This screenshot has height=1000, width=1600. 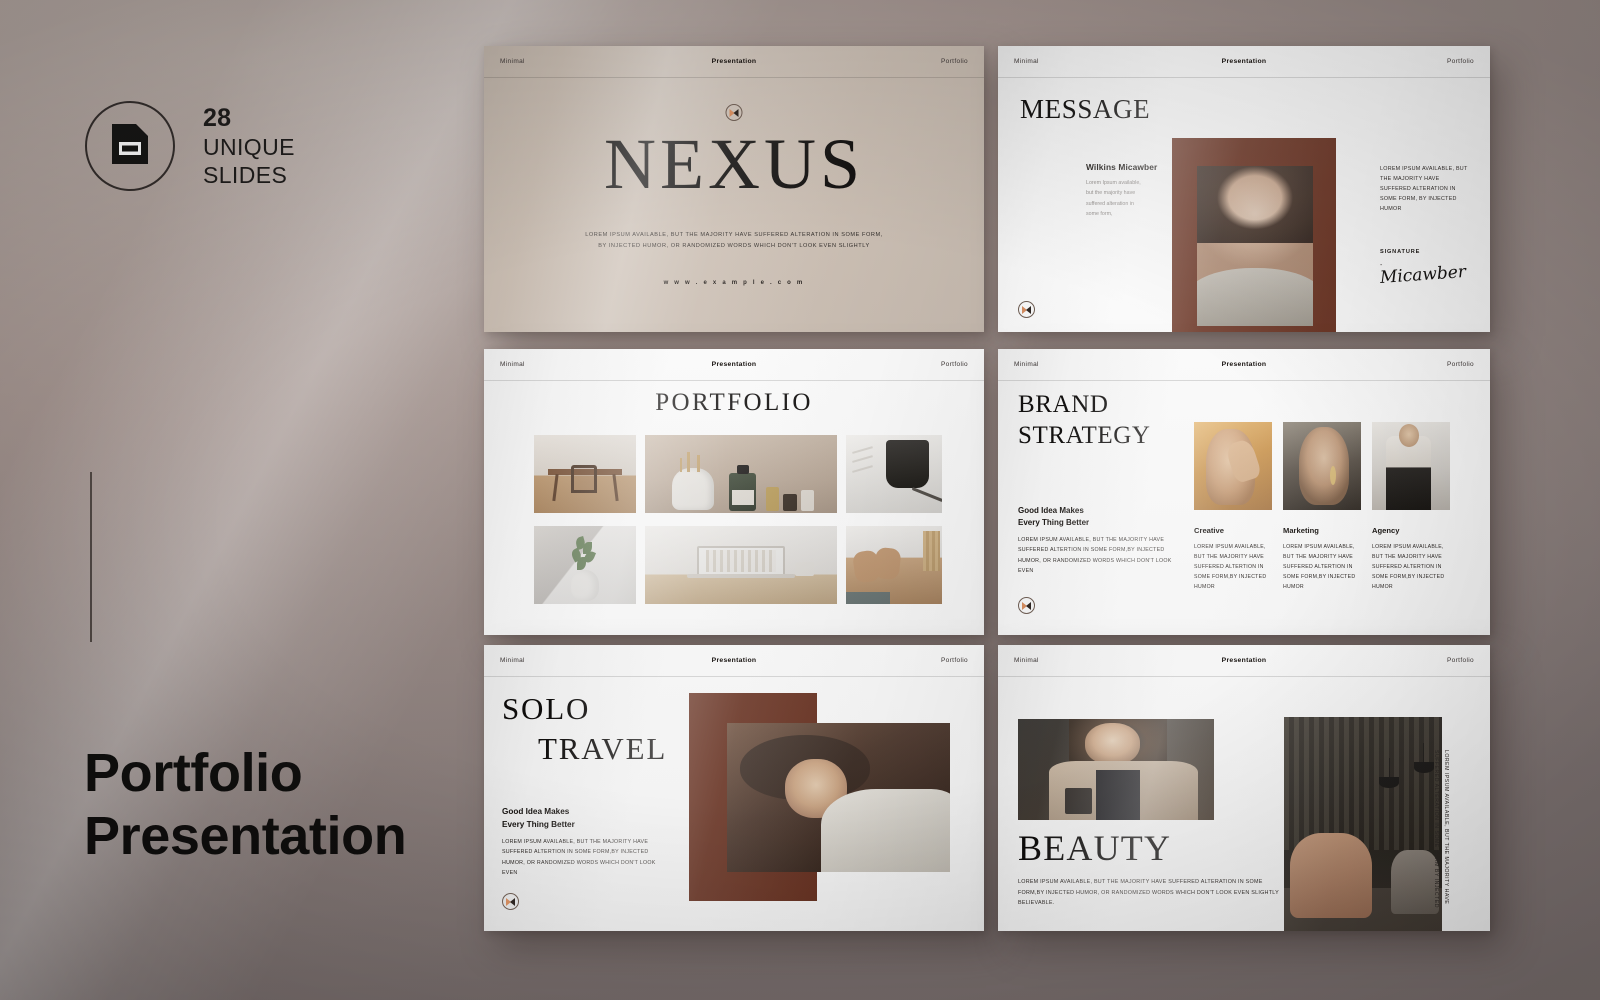 What do you see at coordinates (1122, 167) in the screenshot?
I see `message-author-name: Wilkins Micawber` at bounding box center [1122, 167].